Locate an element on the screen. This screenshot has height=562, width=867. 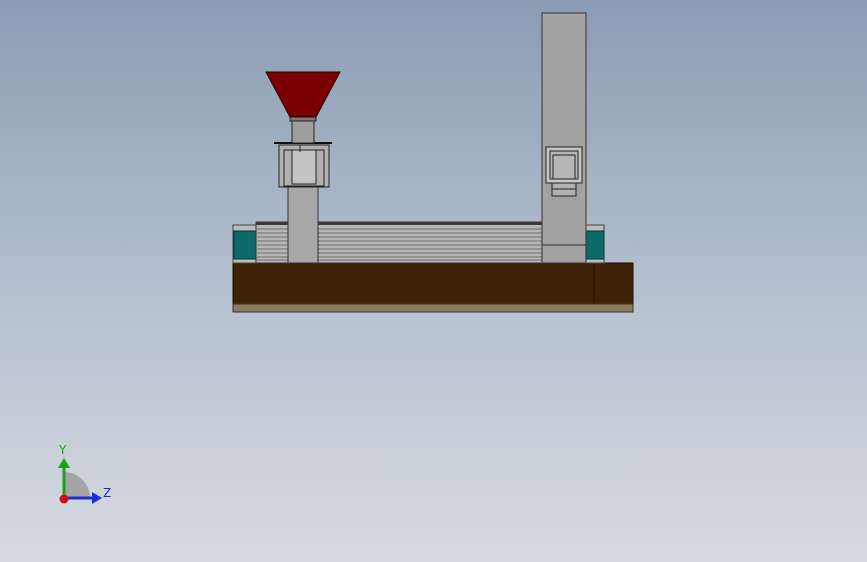
base-plate is located at coordinates (433, 308).